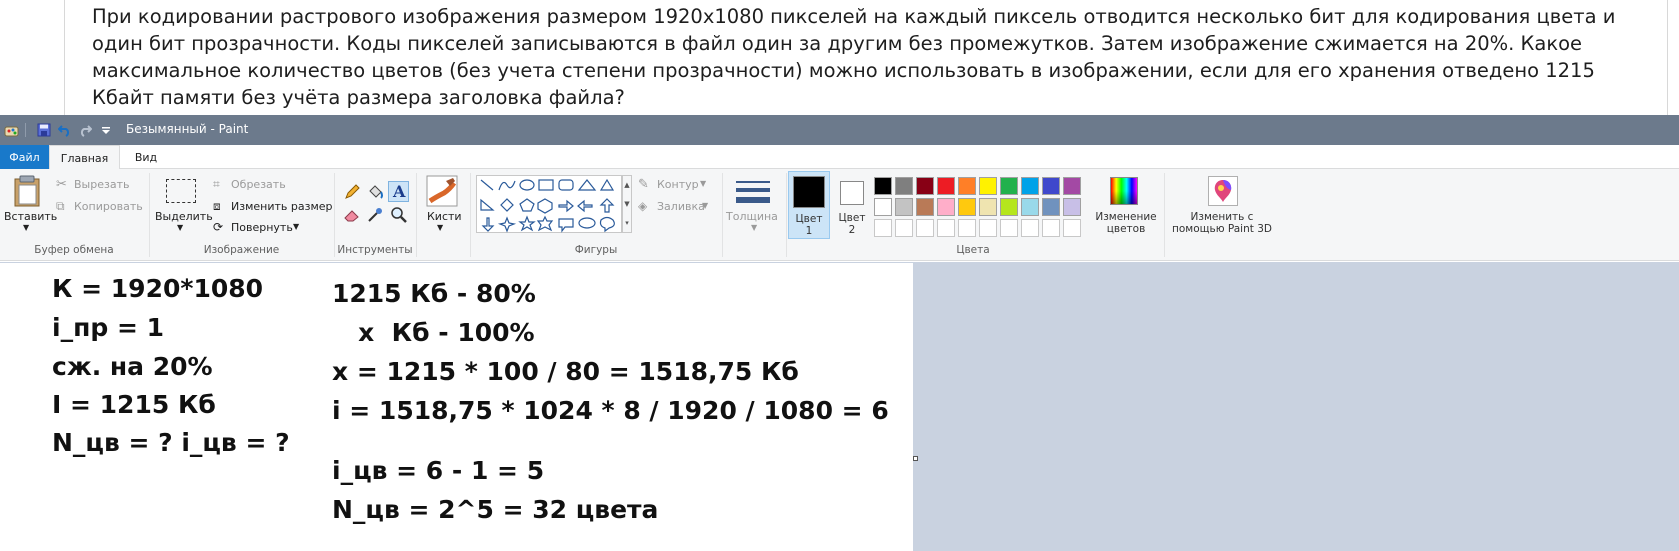  Describe the element at coordinates (134, 404) in the screenshot. I see `canvas-text: I = 1215 Кб` at that location.